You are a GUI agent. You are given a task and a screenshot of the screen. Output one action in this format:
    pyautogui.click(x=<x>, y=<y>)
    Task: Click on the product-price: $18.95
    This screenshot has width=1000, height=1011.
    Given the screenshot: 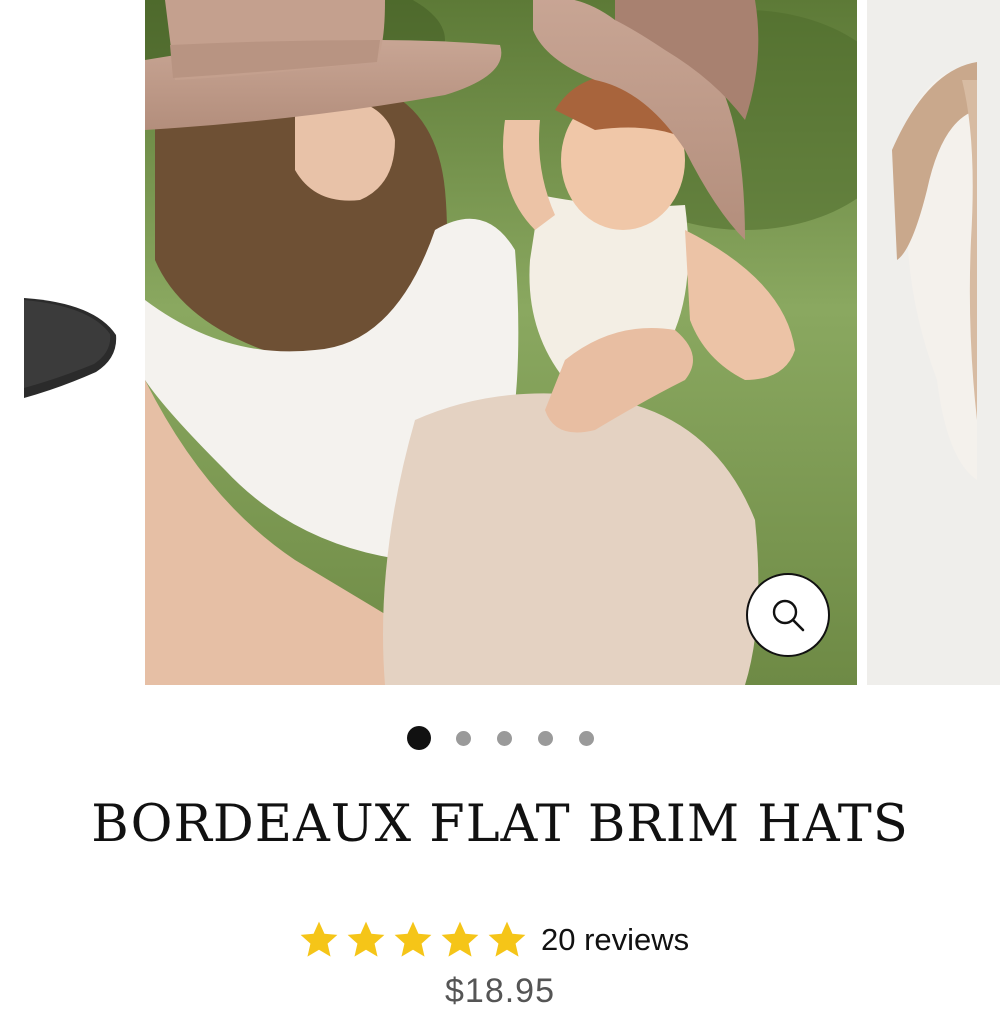 What is the action you would take?
    pyautogui.click(x=500, y=991)
    